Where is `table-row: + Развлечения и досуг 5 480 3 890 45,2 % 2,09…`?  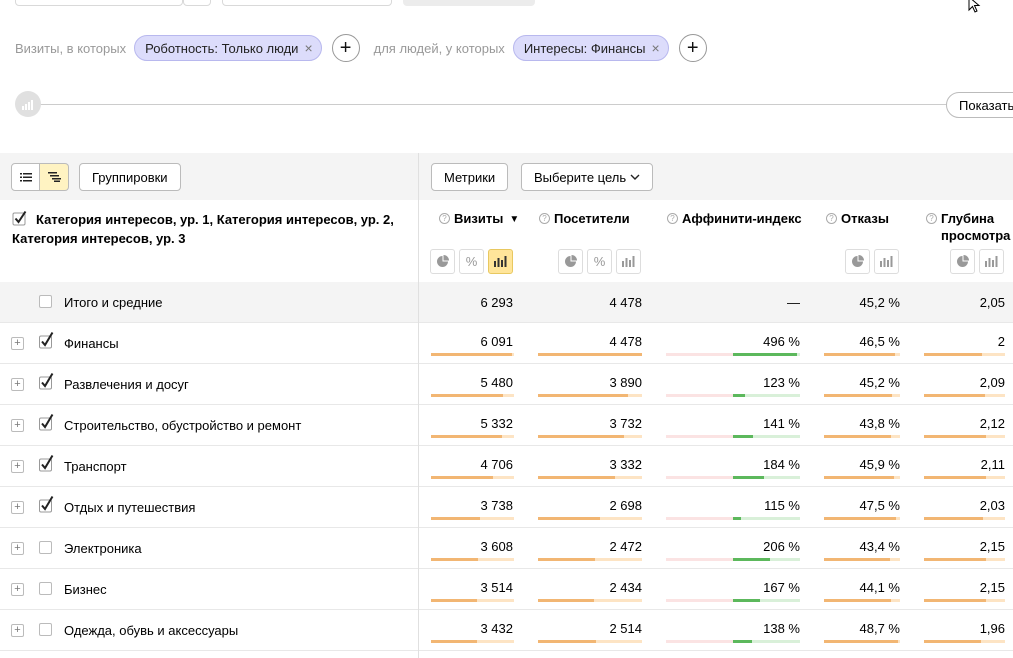 table-row: + Развлечения и досуг 5 480 3 890 45,2 % 2,09… is located at coordinates (506, 384).